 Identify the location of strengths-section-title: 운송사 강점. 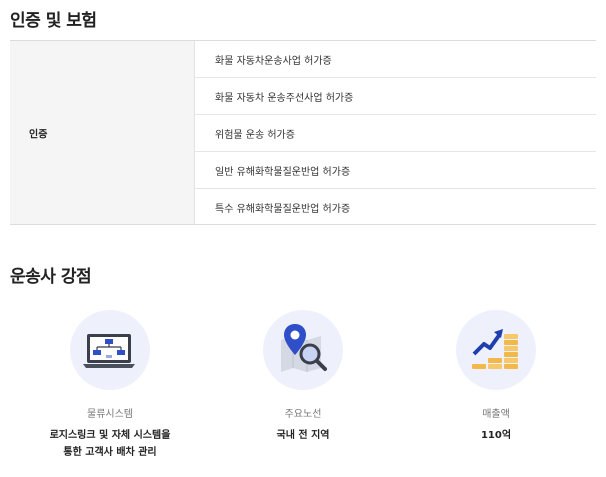
(51, 277).